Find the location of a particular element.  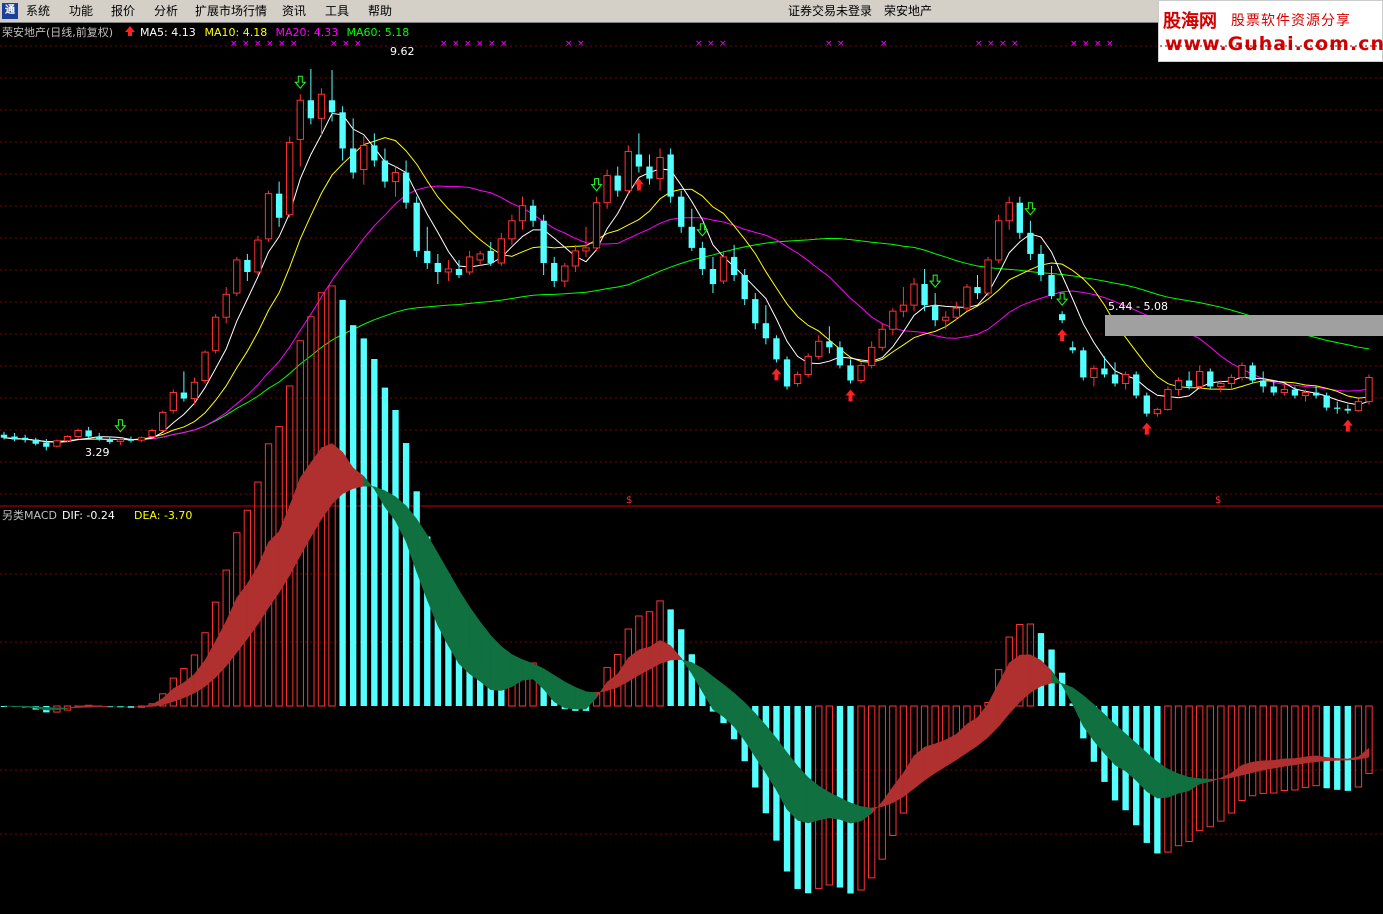

menu-item-news: 资讯 is located at coordinates (294, 11).